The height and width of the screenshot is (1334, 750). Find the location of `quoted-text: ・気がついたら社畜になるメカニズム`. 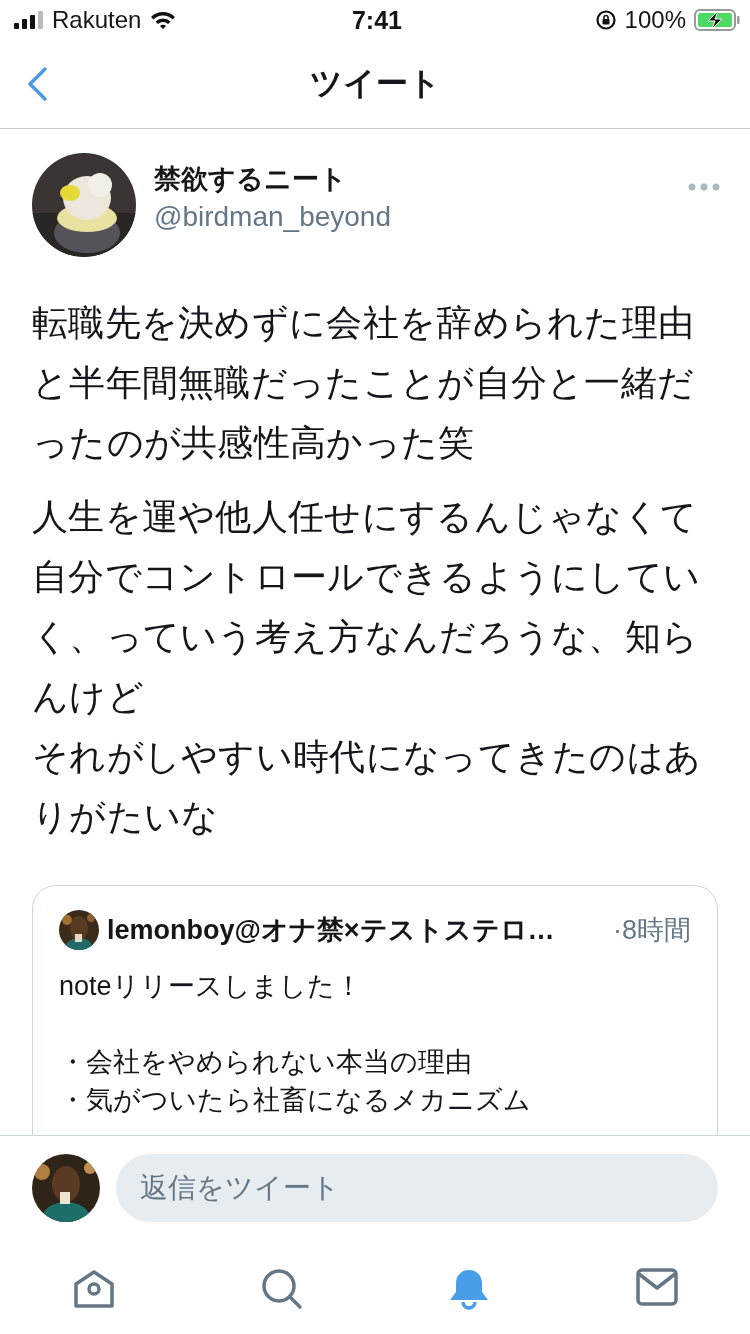

quoted-text: ・気がついたら社畜になるメカニズム is located at coordinates (295, 1100).